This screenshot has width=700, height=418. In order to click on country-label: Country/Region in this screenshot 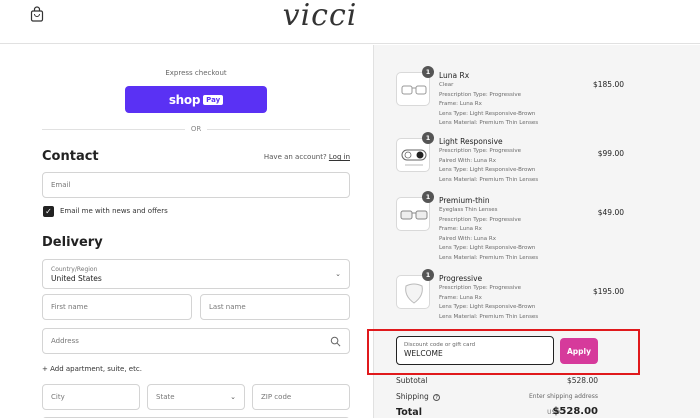, I will do `click(74, 269)`.